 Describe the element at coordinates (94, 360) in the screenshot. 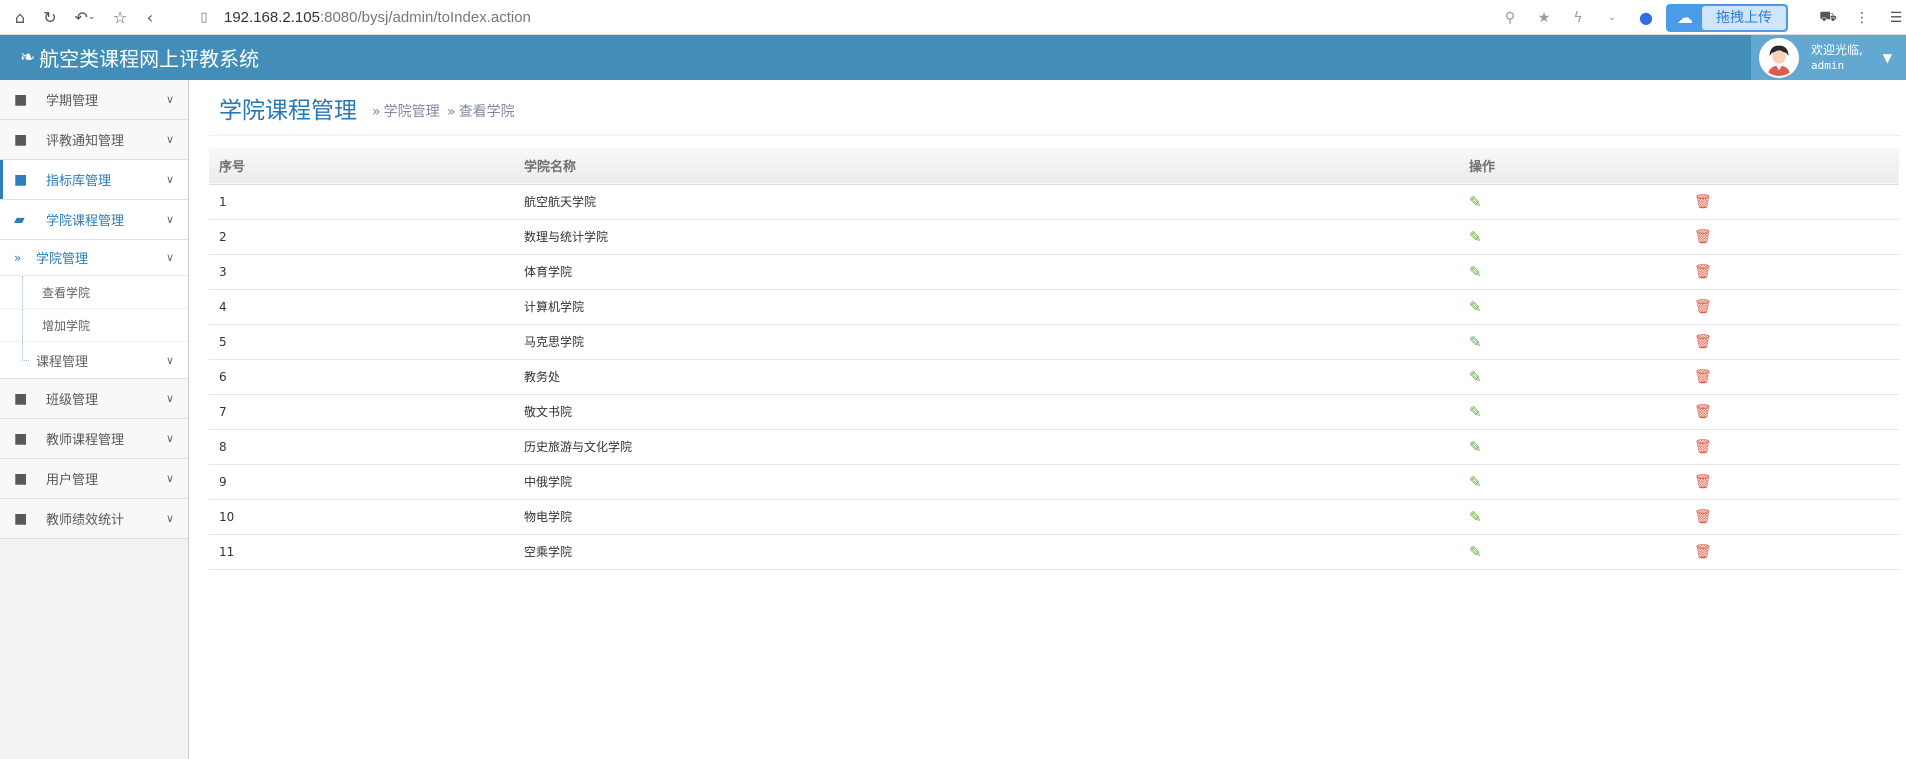

I see `sidebar-subitem-course: 课程管理 ∨` at that location.